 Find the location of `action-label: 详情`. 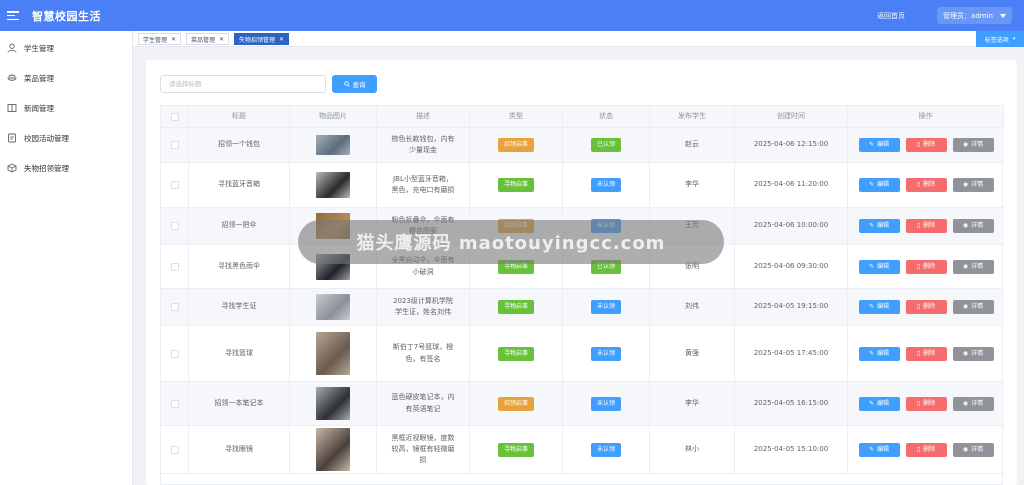

action-label: 详情 is located at coordinates (977, 185).